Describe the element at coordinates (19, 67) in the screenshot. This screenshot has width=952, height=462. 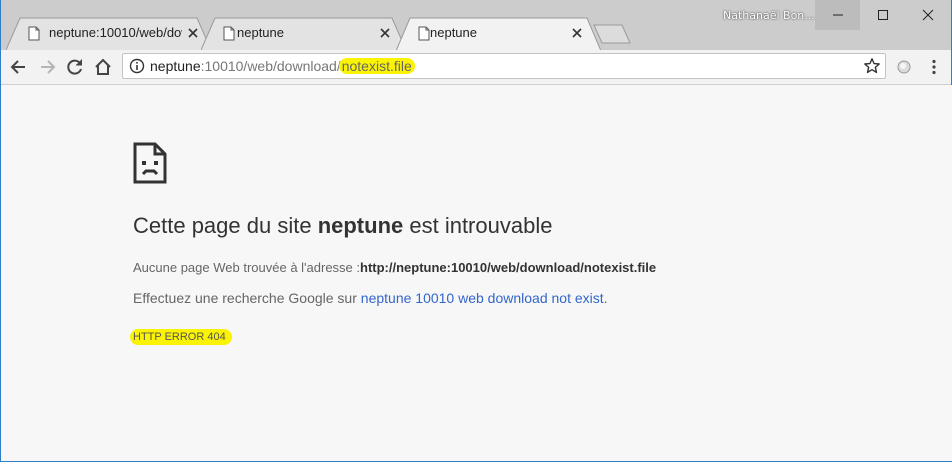
I see `back-arrow-icon` at that location.